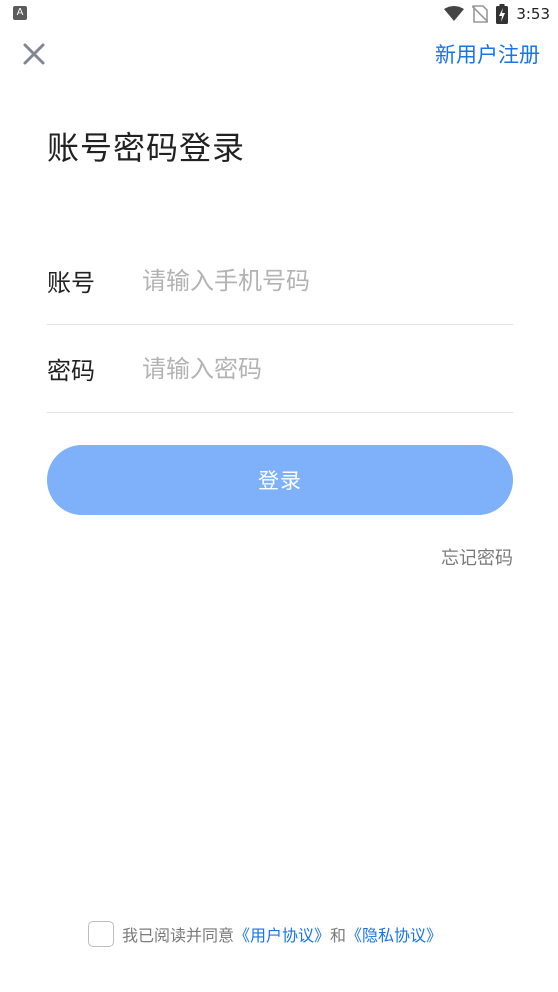 This screenshot has width=558, height=992. Describe the element at coordinates (71, 283) in the screenshot. I see `account-label: 账号` at that location.